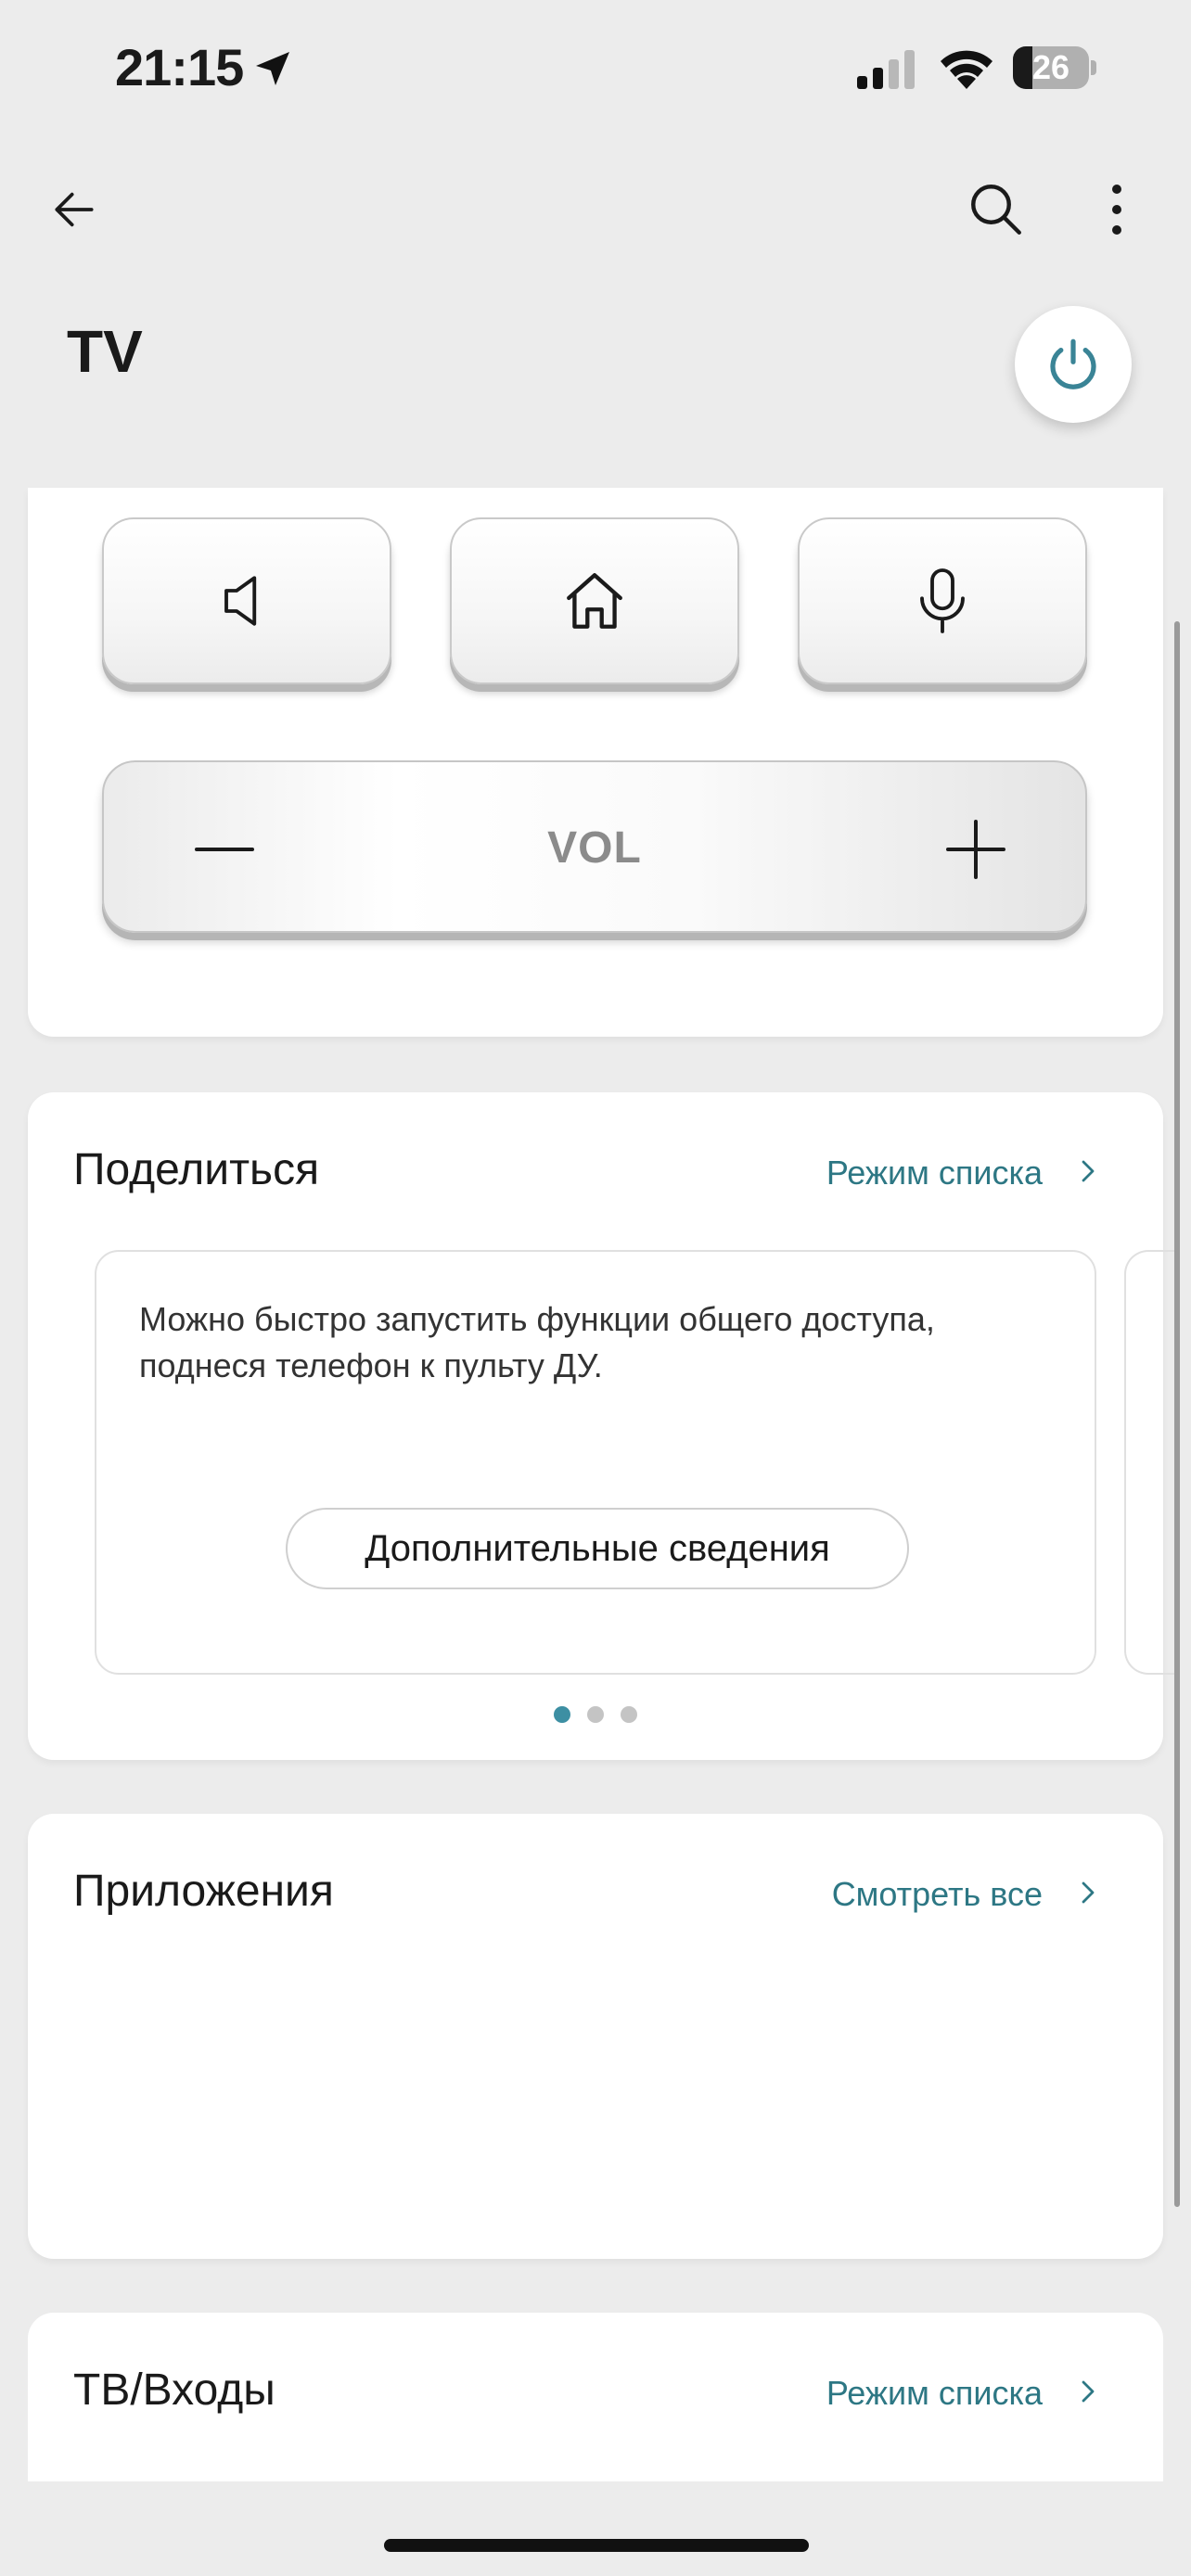  I want to click on back-arrow-icon, so click(74, 209).